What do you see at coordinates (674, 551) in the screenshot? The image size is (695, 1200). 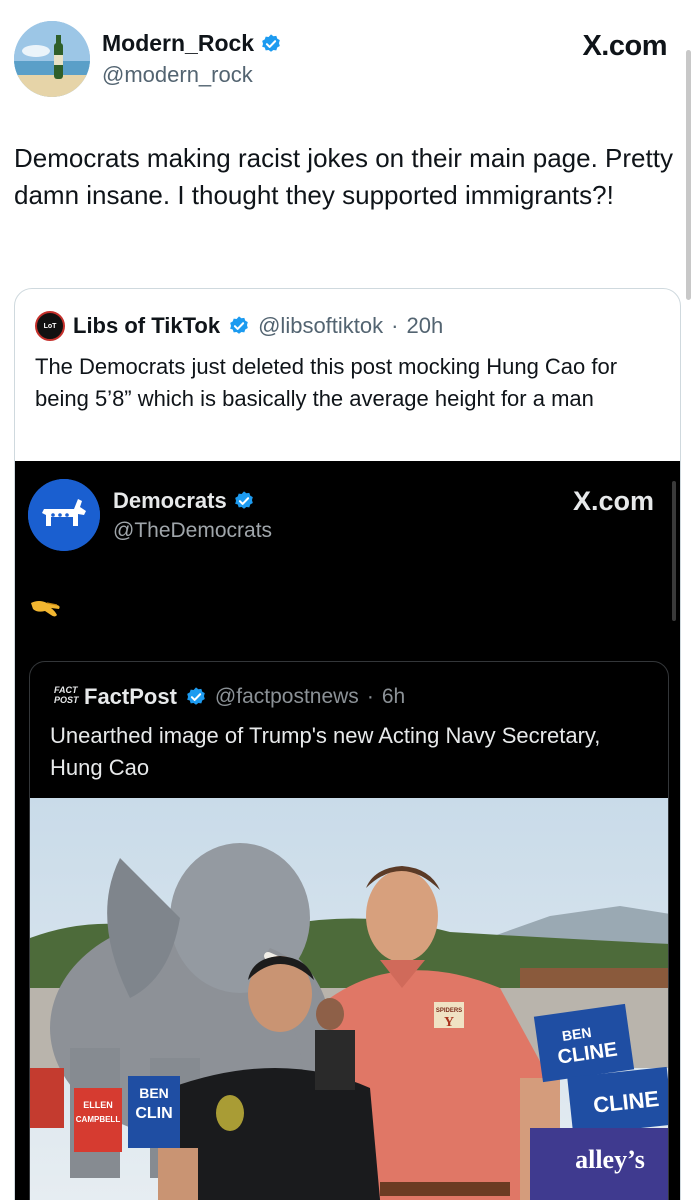 I see `embedded-scrollbar` at bounding box center [674, 551].